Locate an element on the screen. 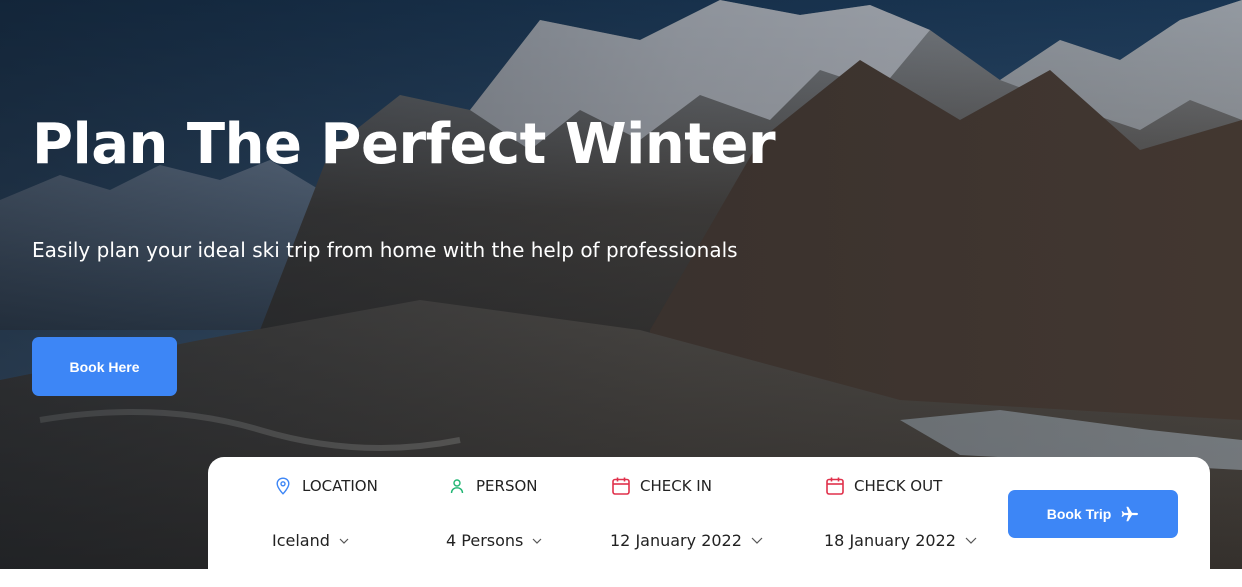 This screenshot has height=587, width=1242. airplane-icon is located at coordinates (1130, 514).